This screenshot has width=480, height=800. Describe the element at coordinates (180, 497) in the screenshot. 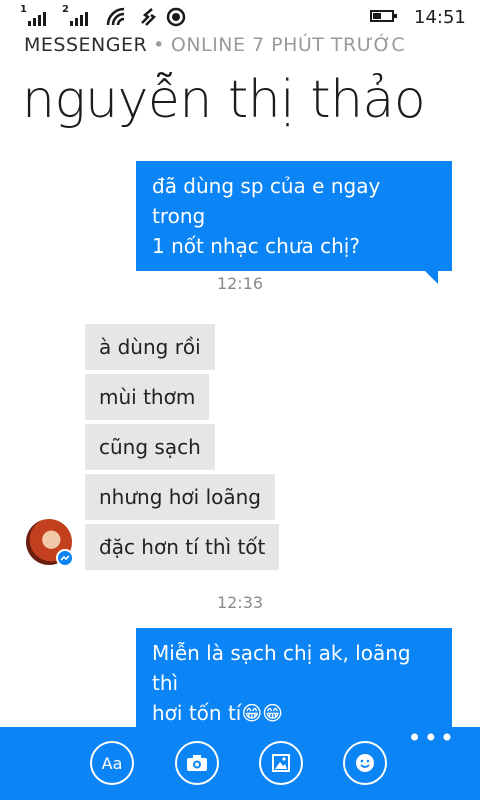

I see `incoming-message: nhưng hơi loãng` at that location.